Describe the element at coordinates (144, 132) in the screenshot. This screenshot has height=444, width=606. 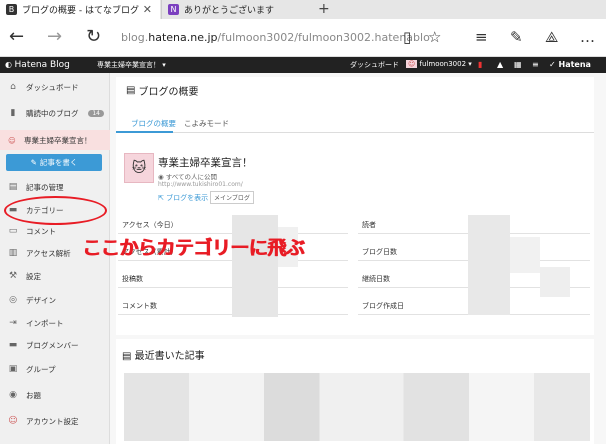
I see `active-tab-indicator` at that location.